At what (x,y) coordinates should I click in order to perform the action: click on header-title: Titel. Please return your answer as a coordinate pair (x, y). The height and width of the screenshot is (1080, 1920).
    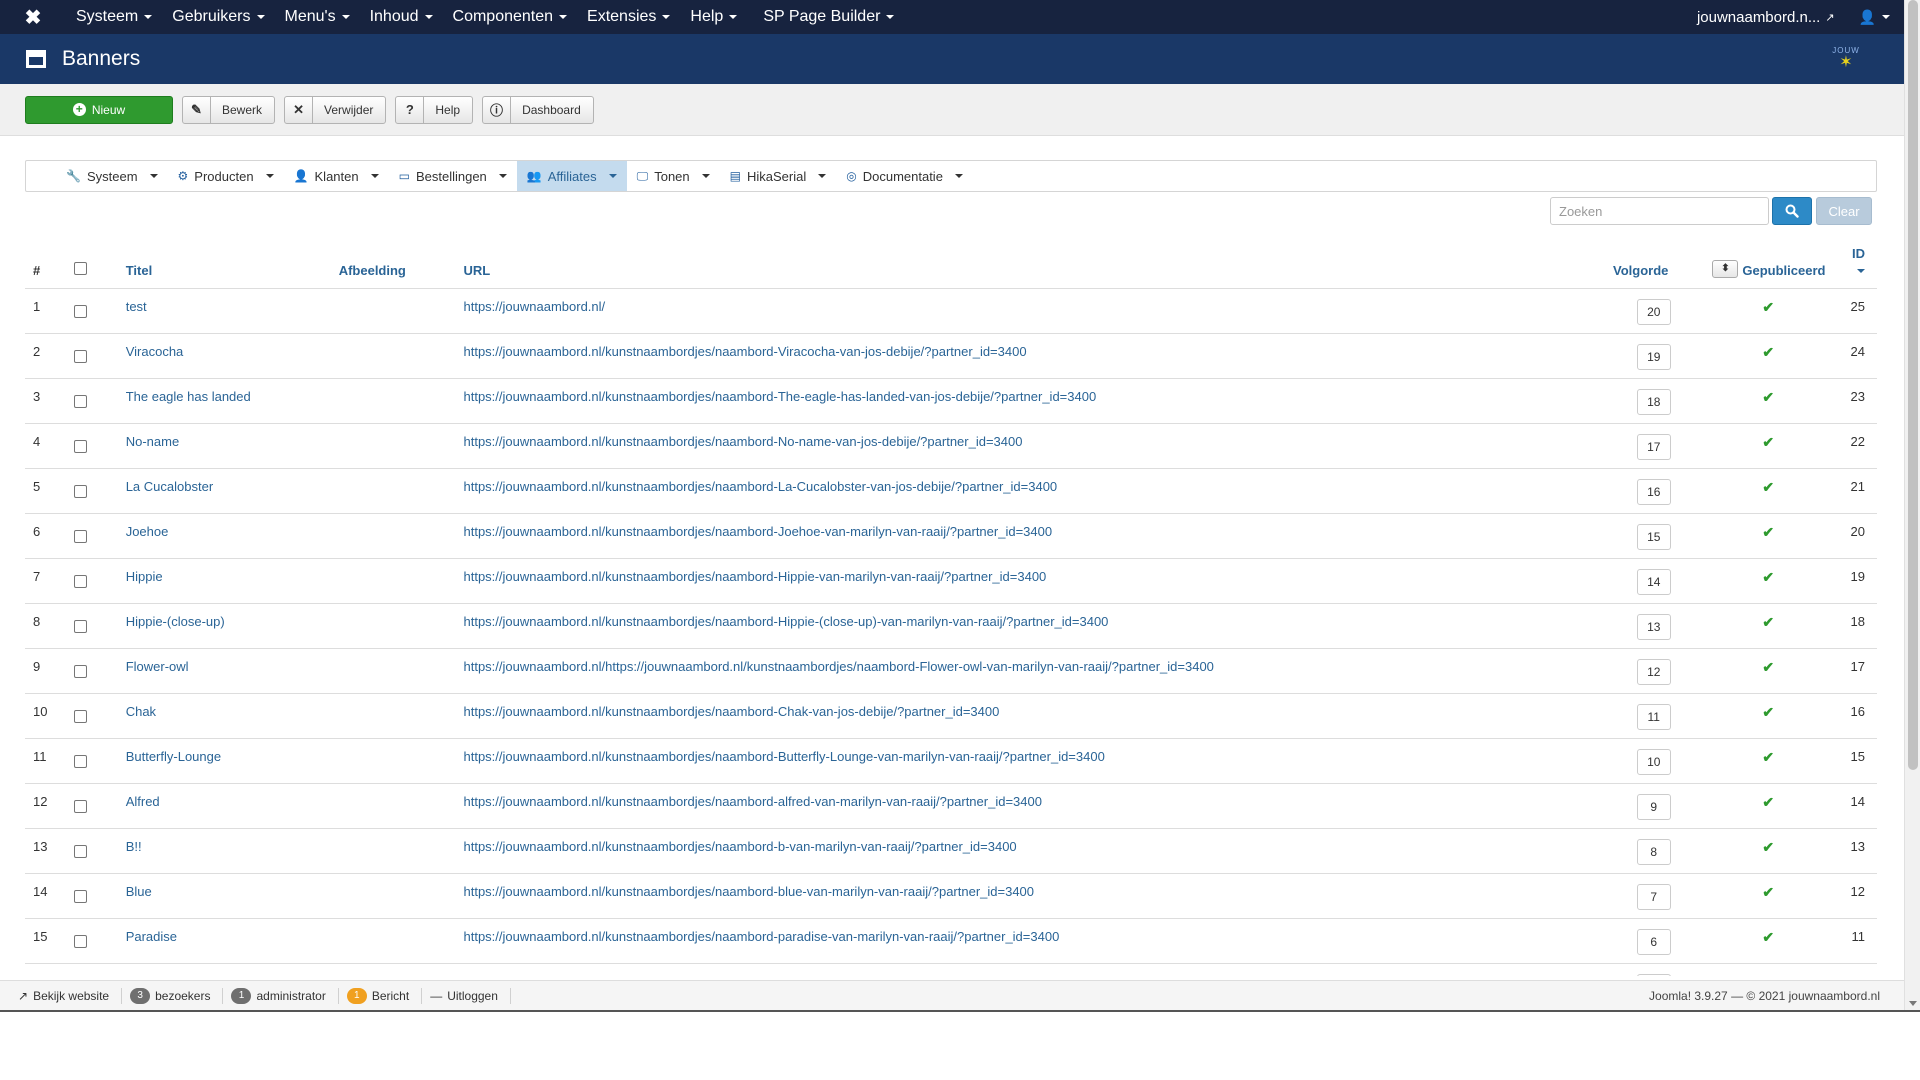
    Looking at the image, I should click on (232, 266).